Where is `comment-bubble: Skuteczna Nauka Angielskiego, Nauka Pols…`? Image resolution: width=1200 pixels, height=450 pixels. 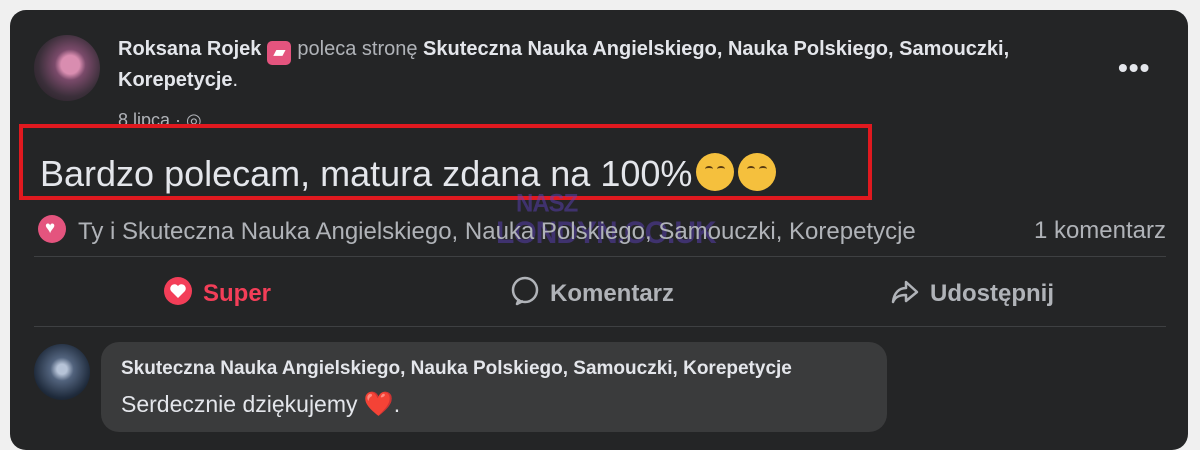 comment-bubble: Skuteczna Nauka Angielskiego, Nauka Pols… is located at coordinates (494, 387).